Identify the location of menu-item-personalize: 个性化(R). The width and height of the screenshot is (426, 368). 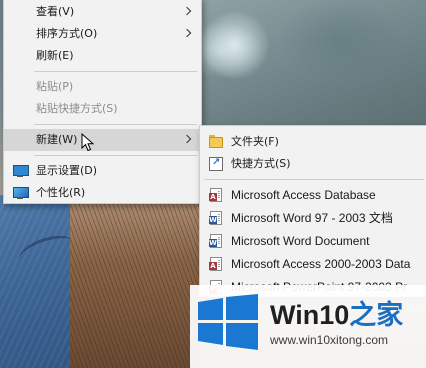
(102, 193).